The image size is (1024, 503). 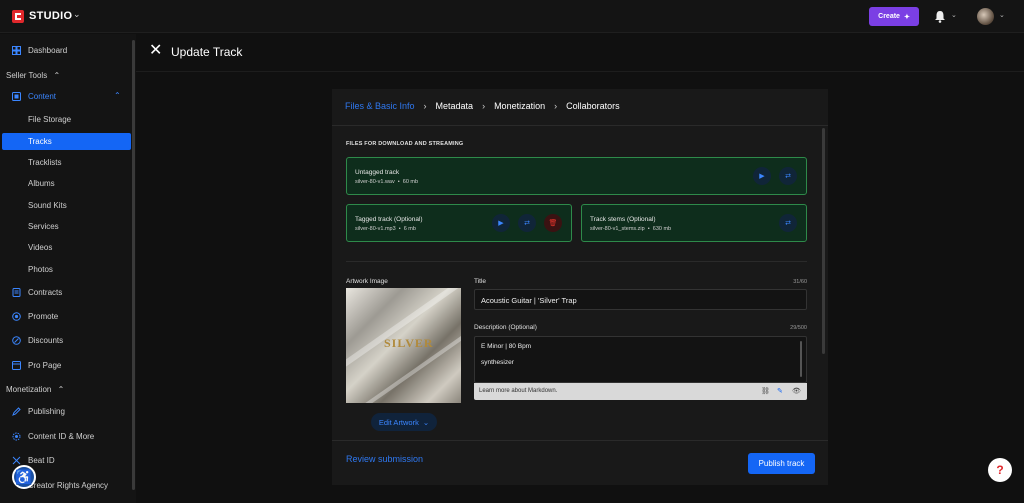 I want to click on file-meta: silver-80-v1_stems.zip • 630 mb, so click(x=630, y=229).